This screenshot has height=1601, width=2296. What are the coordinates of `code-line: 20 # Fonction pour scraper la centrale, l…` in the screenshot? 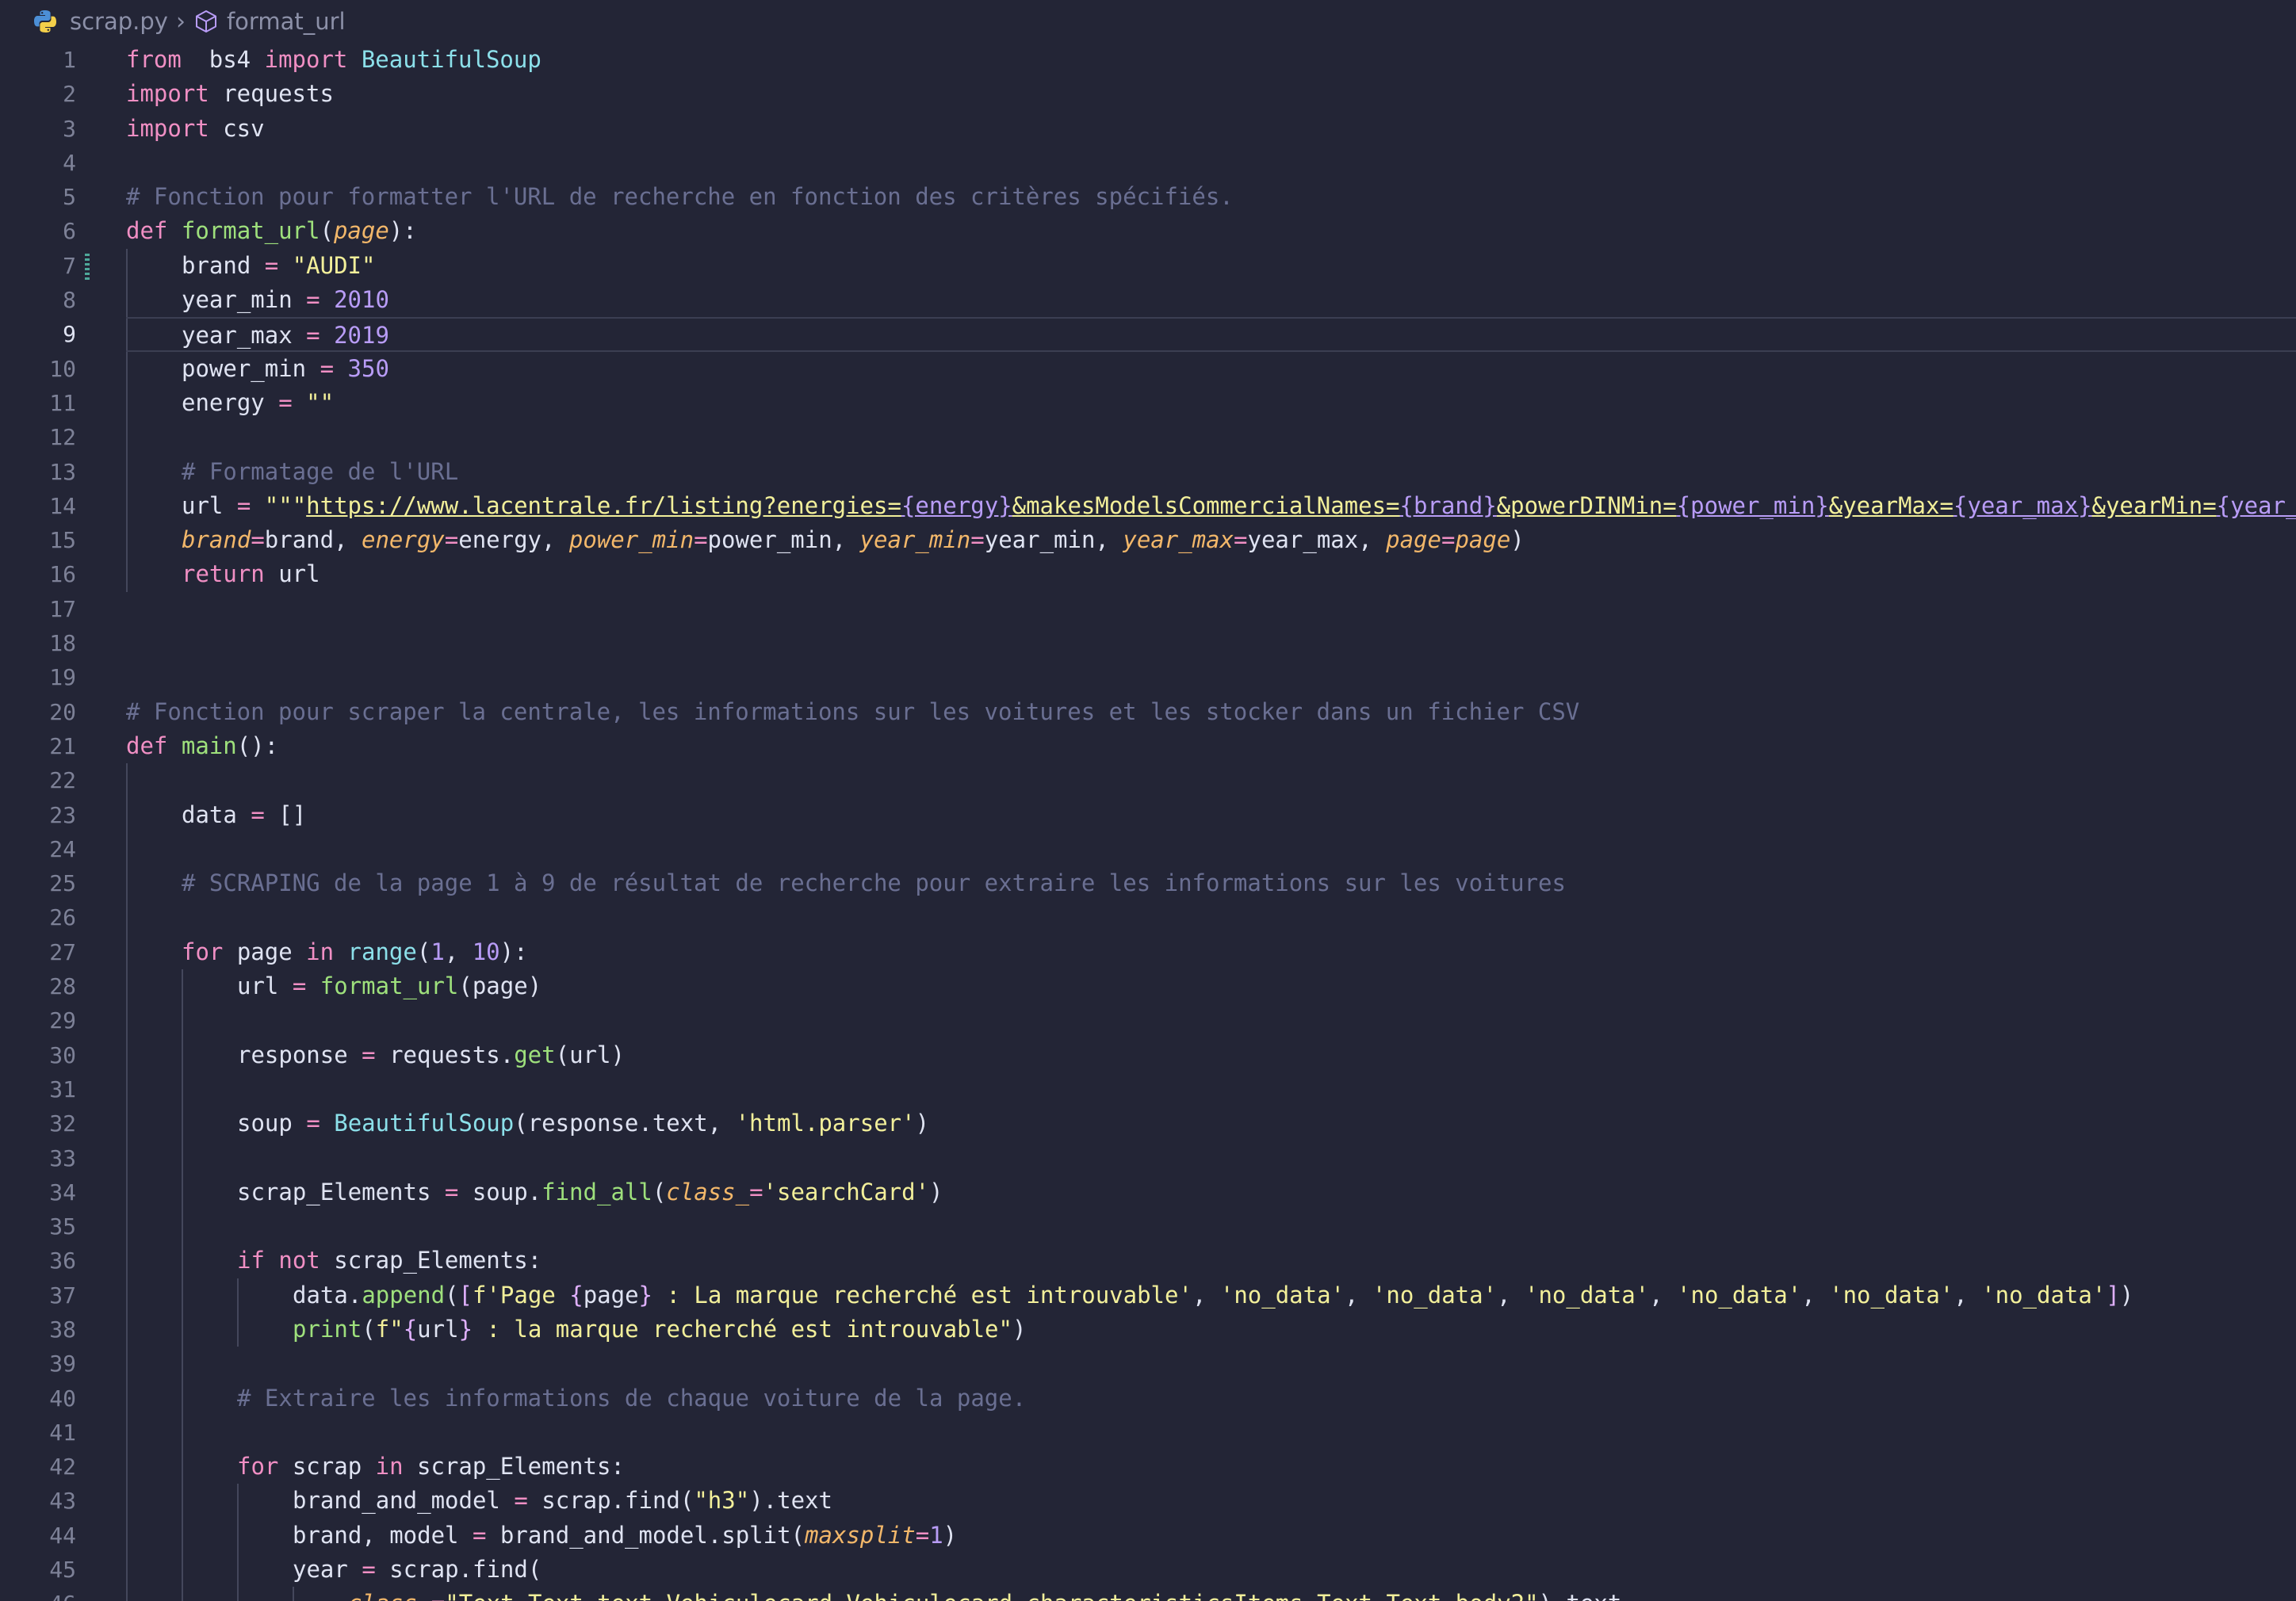 It's located at (1148, 712).